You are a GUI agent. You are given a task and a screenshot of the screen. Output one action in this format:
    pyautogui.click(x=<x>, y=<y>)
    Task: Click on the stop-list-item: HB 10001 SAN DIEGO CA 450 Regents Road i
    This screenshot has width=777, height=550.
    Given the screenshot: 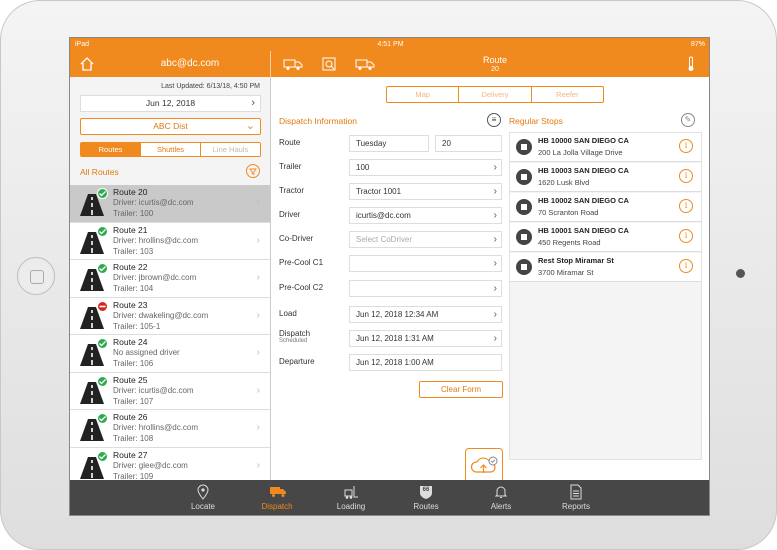 What is the action you would take?
    pyautogui.click(x=605, y=237)
    